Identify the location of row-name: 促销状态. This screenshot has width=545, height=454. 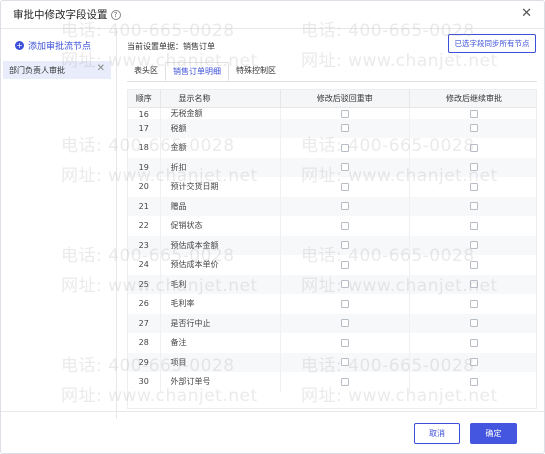
(220, 226).